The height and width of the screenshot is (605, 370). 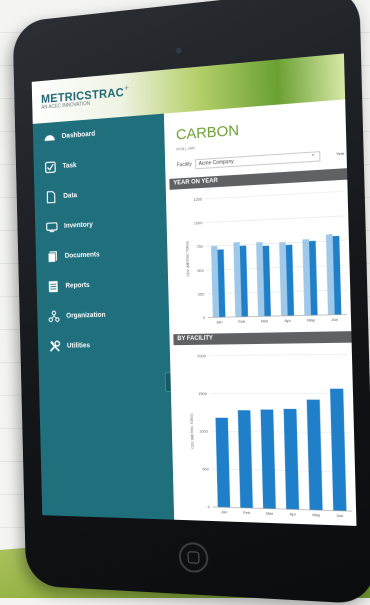 What do you see at coordinates (197, 199) in the screenshot?
I see `y-tick-label: 1250` at bounding box center [197, 199].